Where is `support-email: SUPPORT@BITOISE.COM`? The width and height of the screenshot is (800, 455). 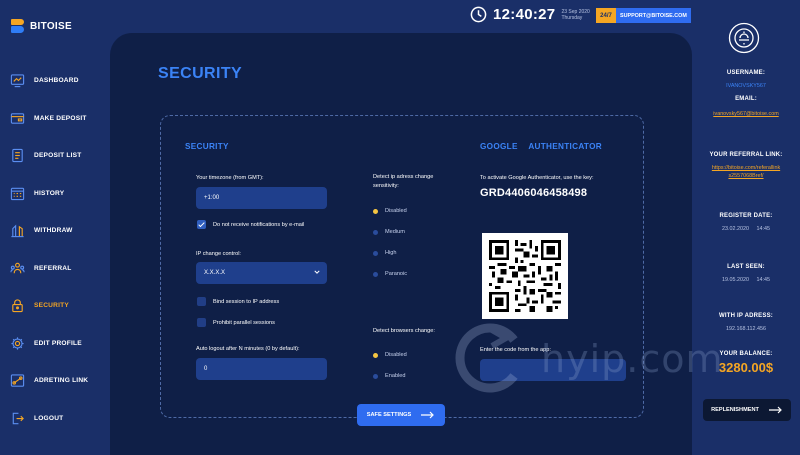
support-email: SUPPORT@BITOISE.COM is located at coordinates (653, 15).